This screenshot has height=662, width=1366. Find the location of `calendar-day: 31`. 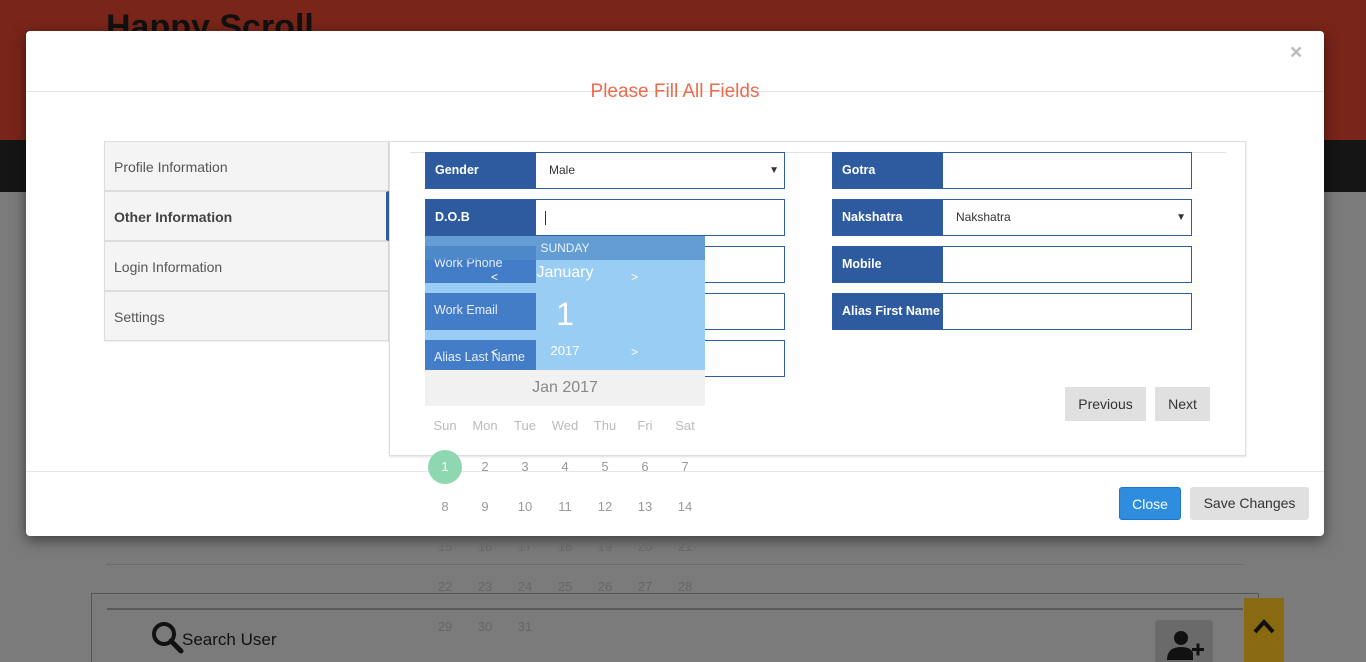

calendar-day: 31 is located at coordinates (525, 626).